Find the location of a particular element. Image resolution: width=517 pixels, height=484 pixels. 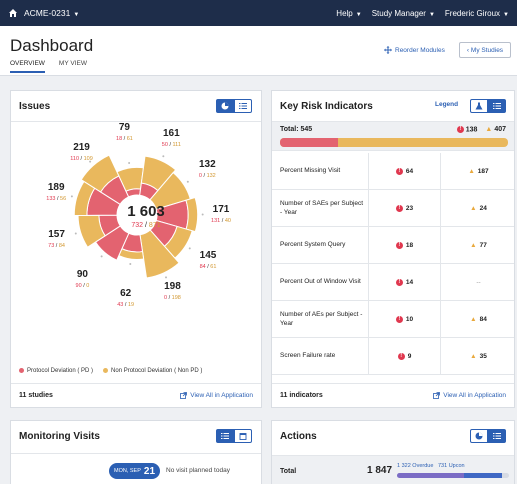

kri-row: Number of SAEs per Subject - Year! 23 ▲ 24 is located at coordinates (393, 208).